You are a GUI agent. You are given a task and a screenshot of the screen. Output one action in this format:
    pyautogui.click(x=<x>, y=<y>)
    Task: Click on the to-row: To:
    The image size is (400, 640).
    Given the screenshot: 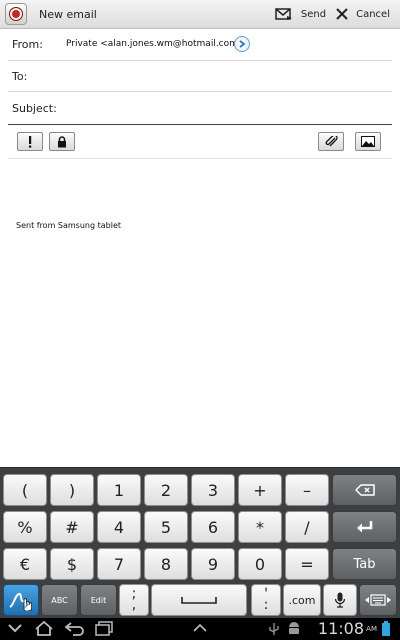 What is the action you would take?
    pyautogui.click(x=200, y=76)
    